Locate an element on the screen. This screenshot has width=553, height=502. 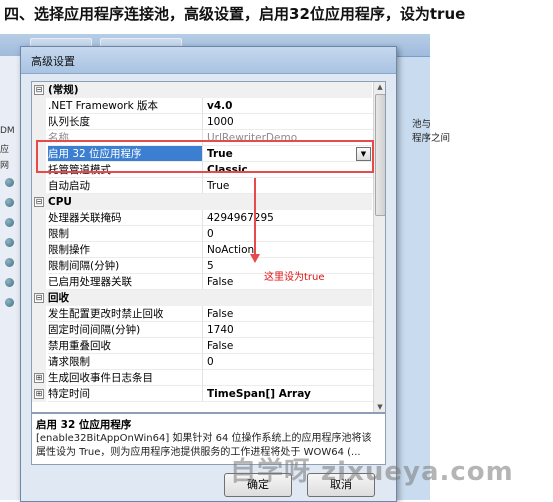
property-name: 禁用重叠回收 is located at coordinates (125, 346).